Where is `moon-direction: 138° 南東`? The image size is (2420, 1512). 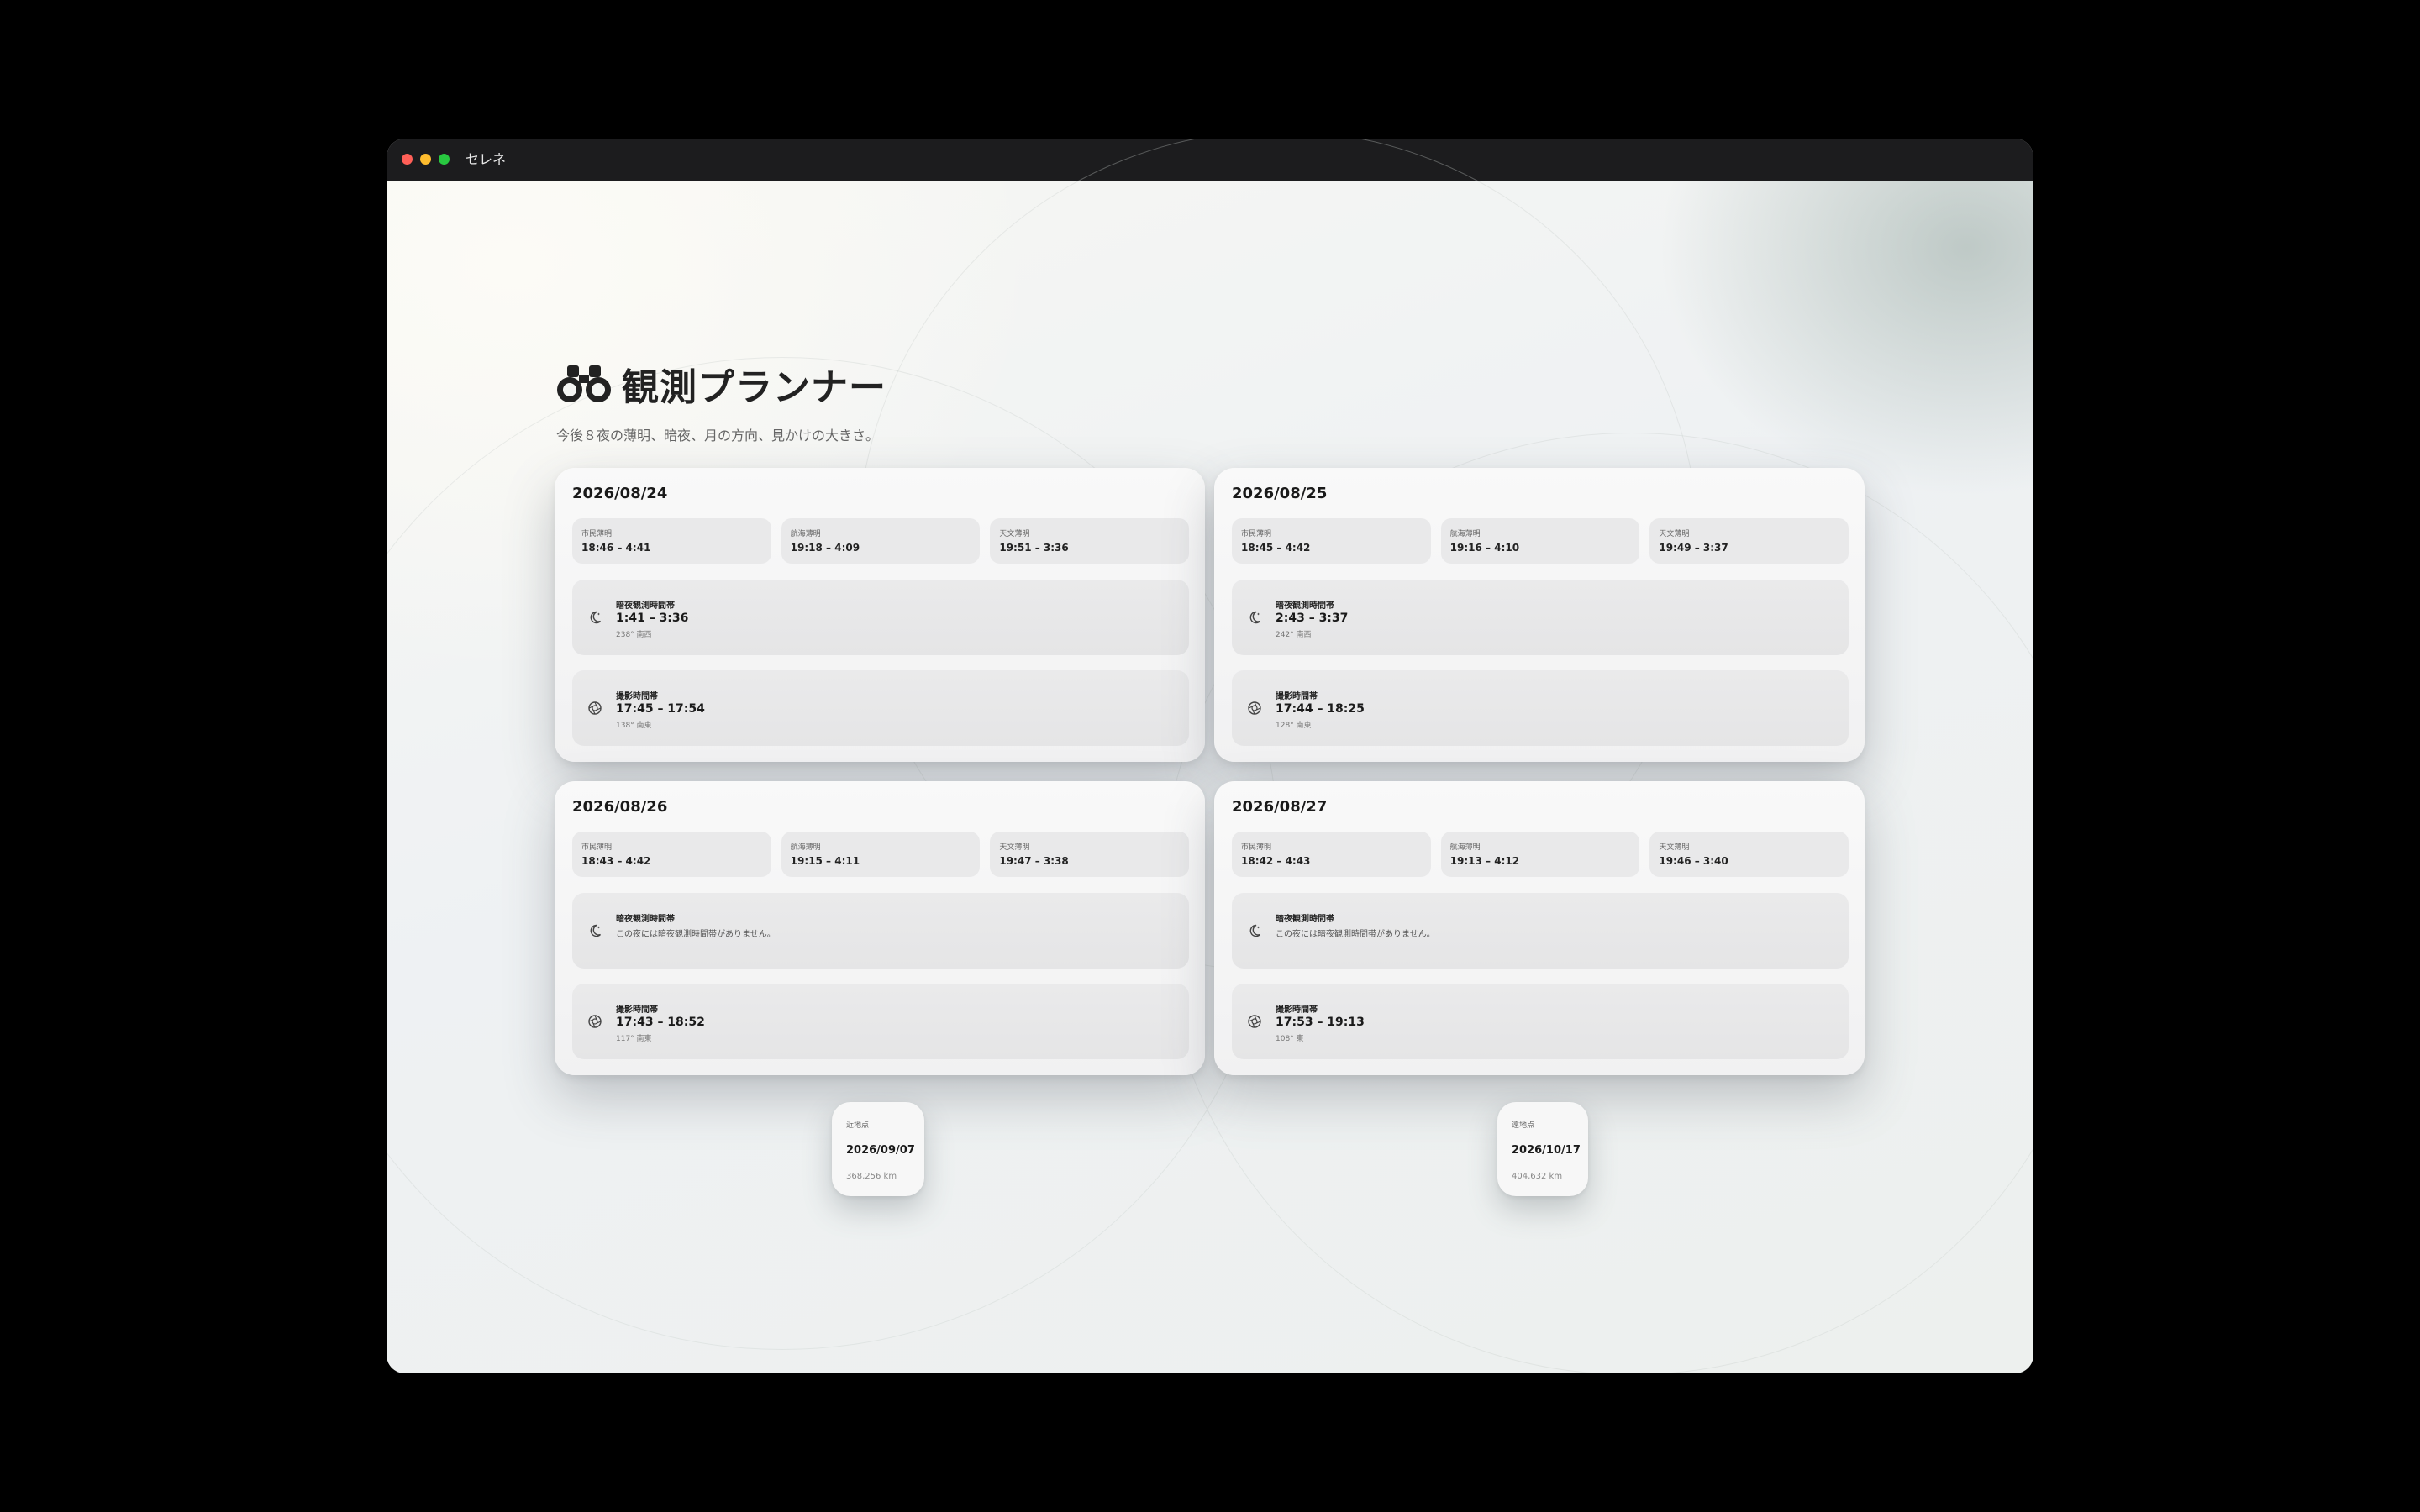 moon-direction: 138° 南東 is located at coordinates (634, 726).